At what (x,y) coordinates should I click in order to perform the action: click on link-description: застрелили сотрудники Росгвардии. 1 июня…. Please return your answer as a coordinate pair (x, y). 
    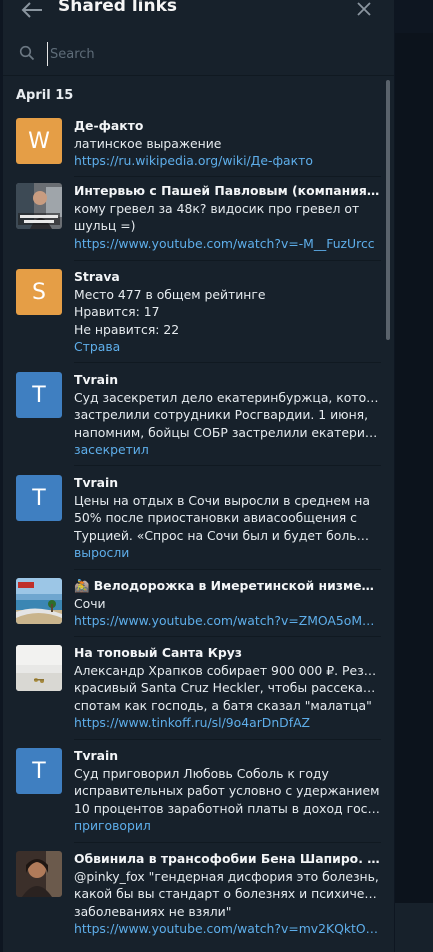
    Looking at the image, I should click on (221, 414).